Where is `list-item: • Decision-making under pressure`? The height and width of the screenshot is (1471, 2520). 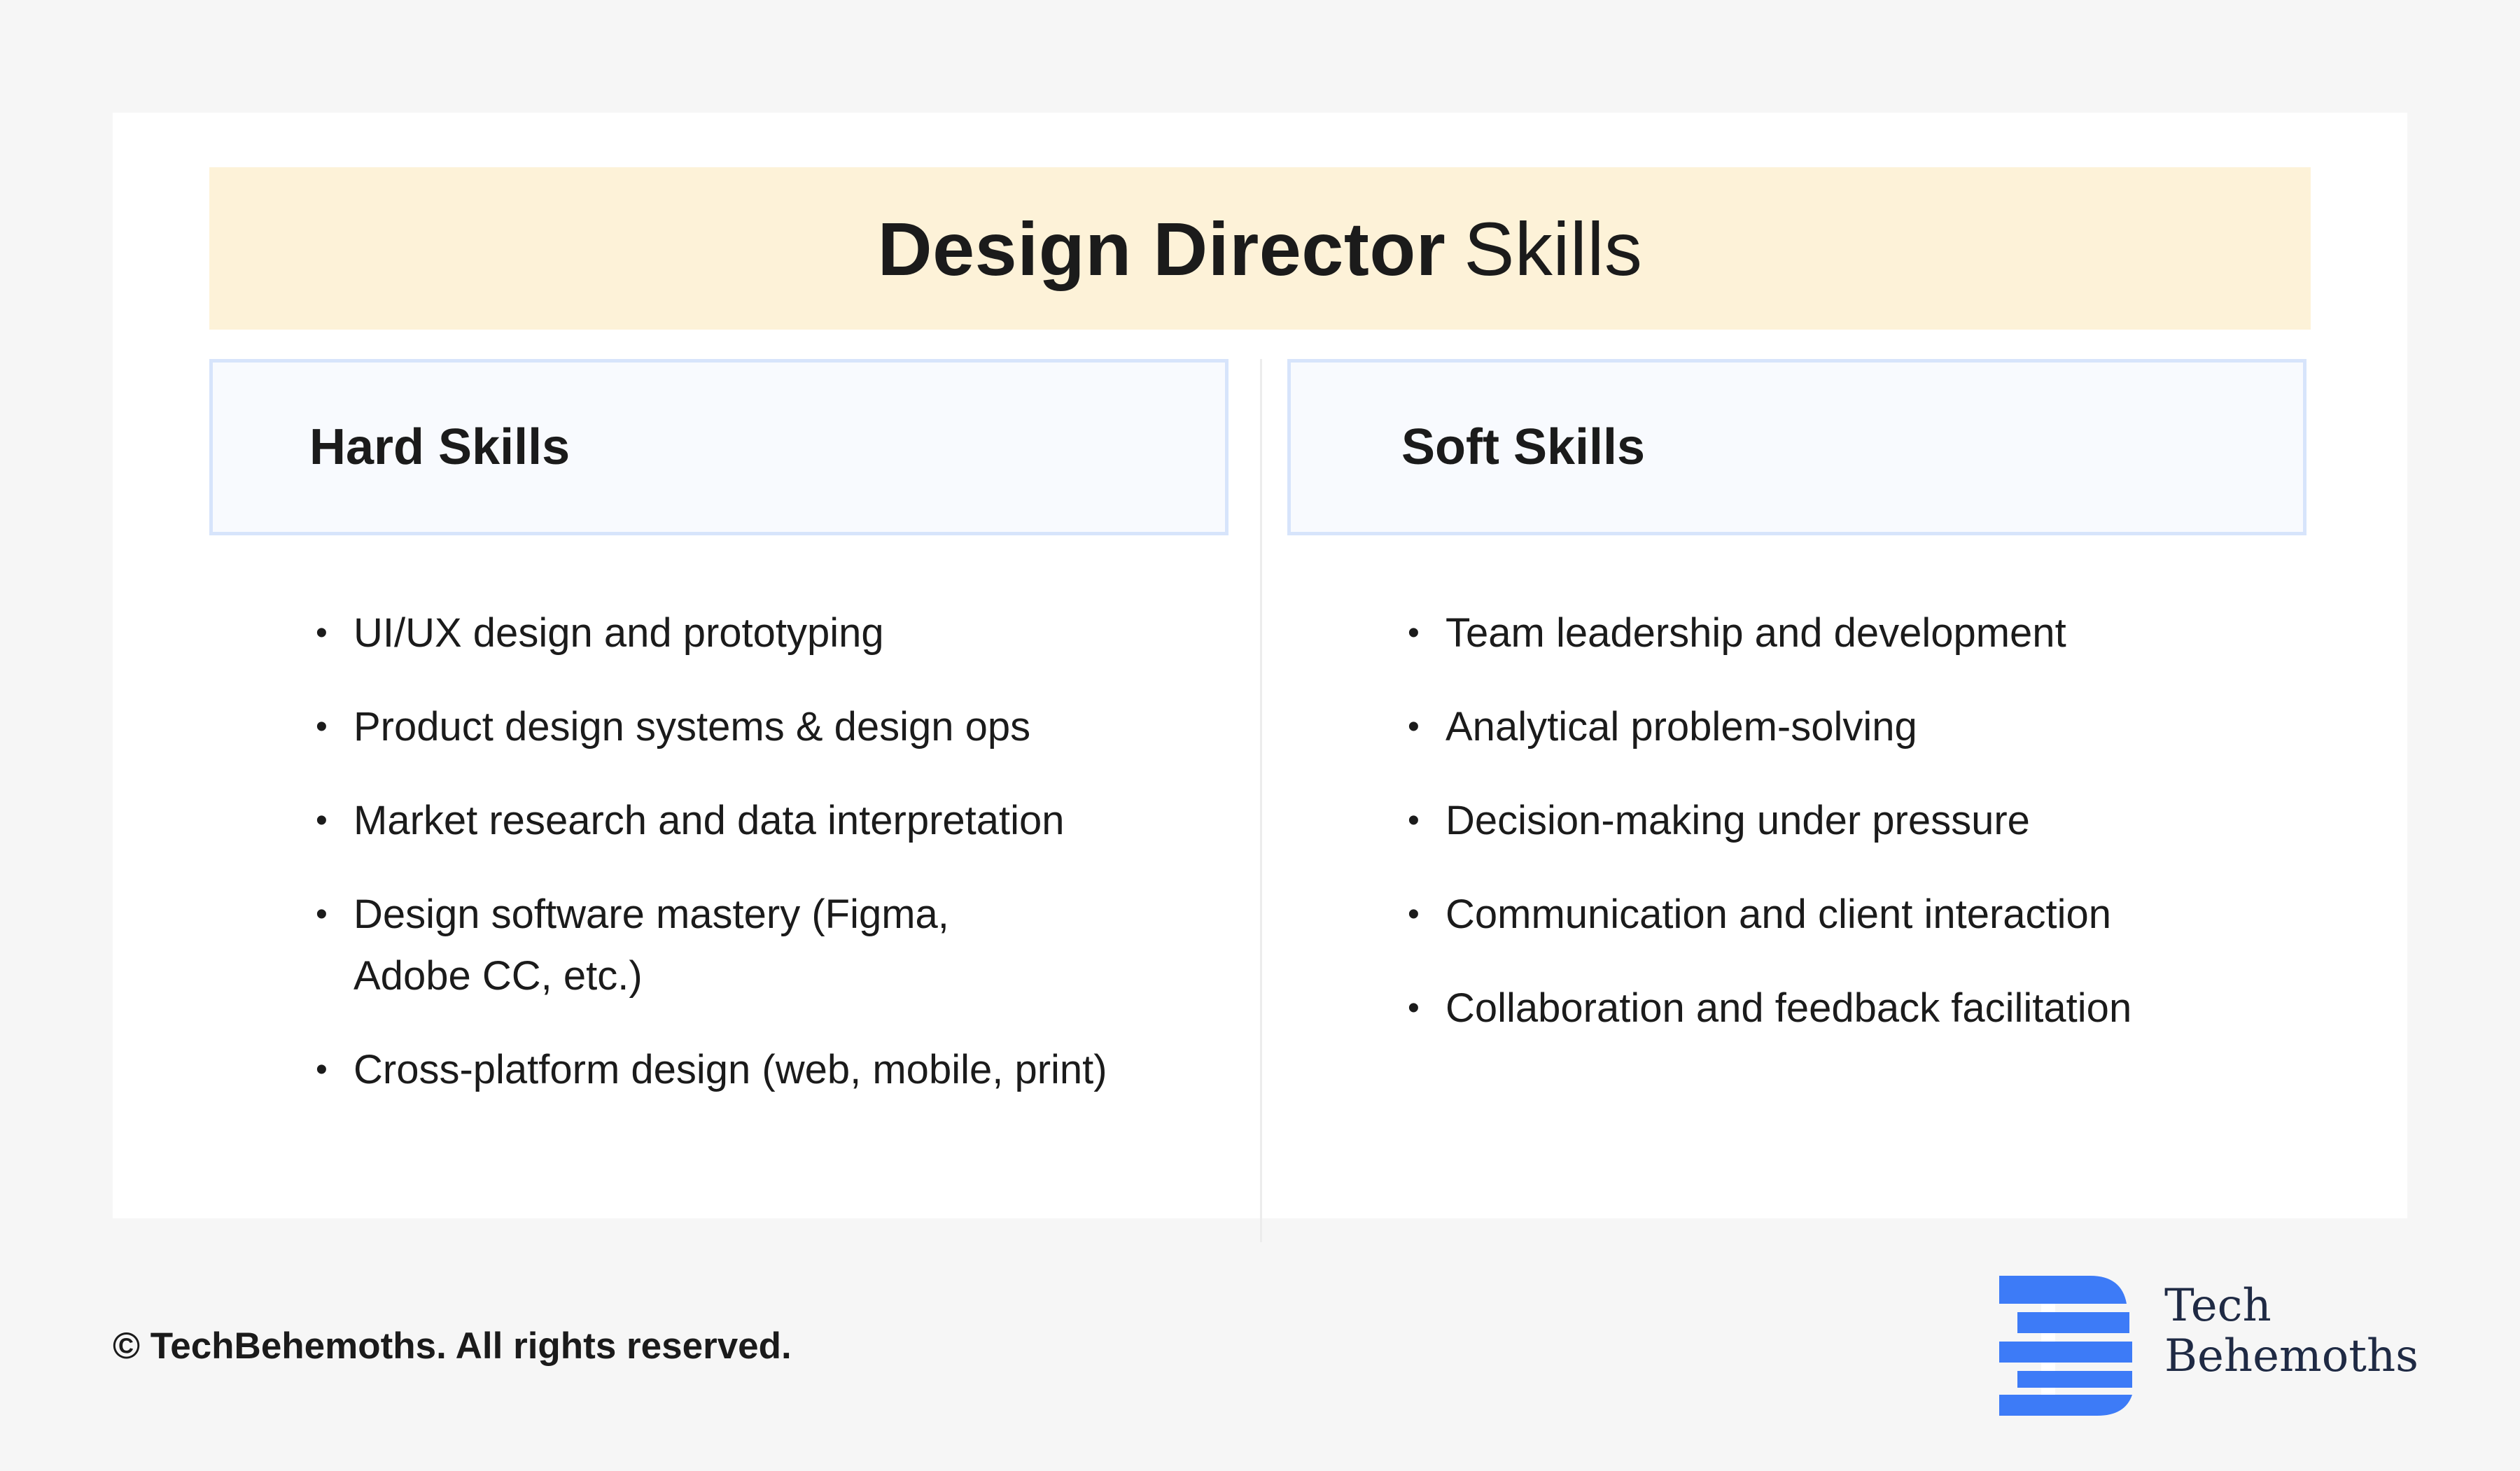 list-item: • Decision-making under pressure is located at coordinates (1898, 821).